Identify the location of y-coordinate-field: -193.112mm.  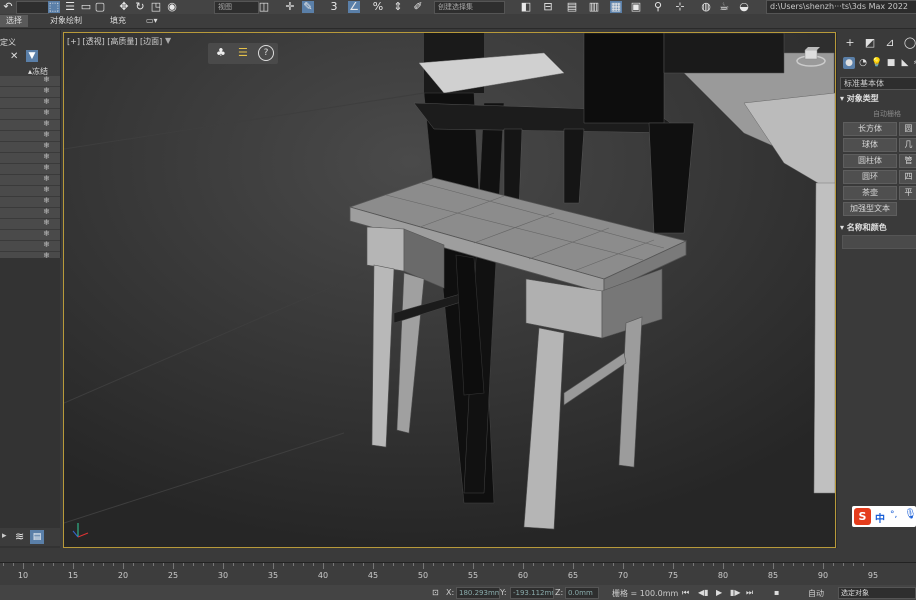
(532, 593).